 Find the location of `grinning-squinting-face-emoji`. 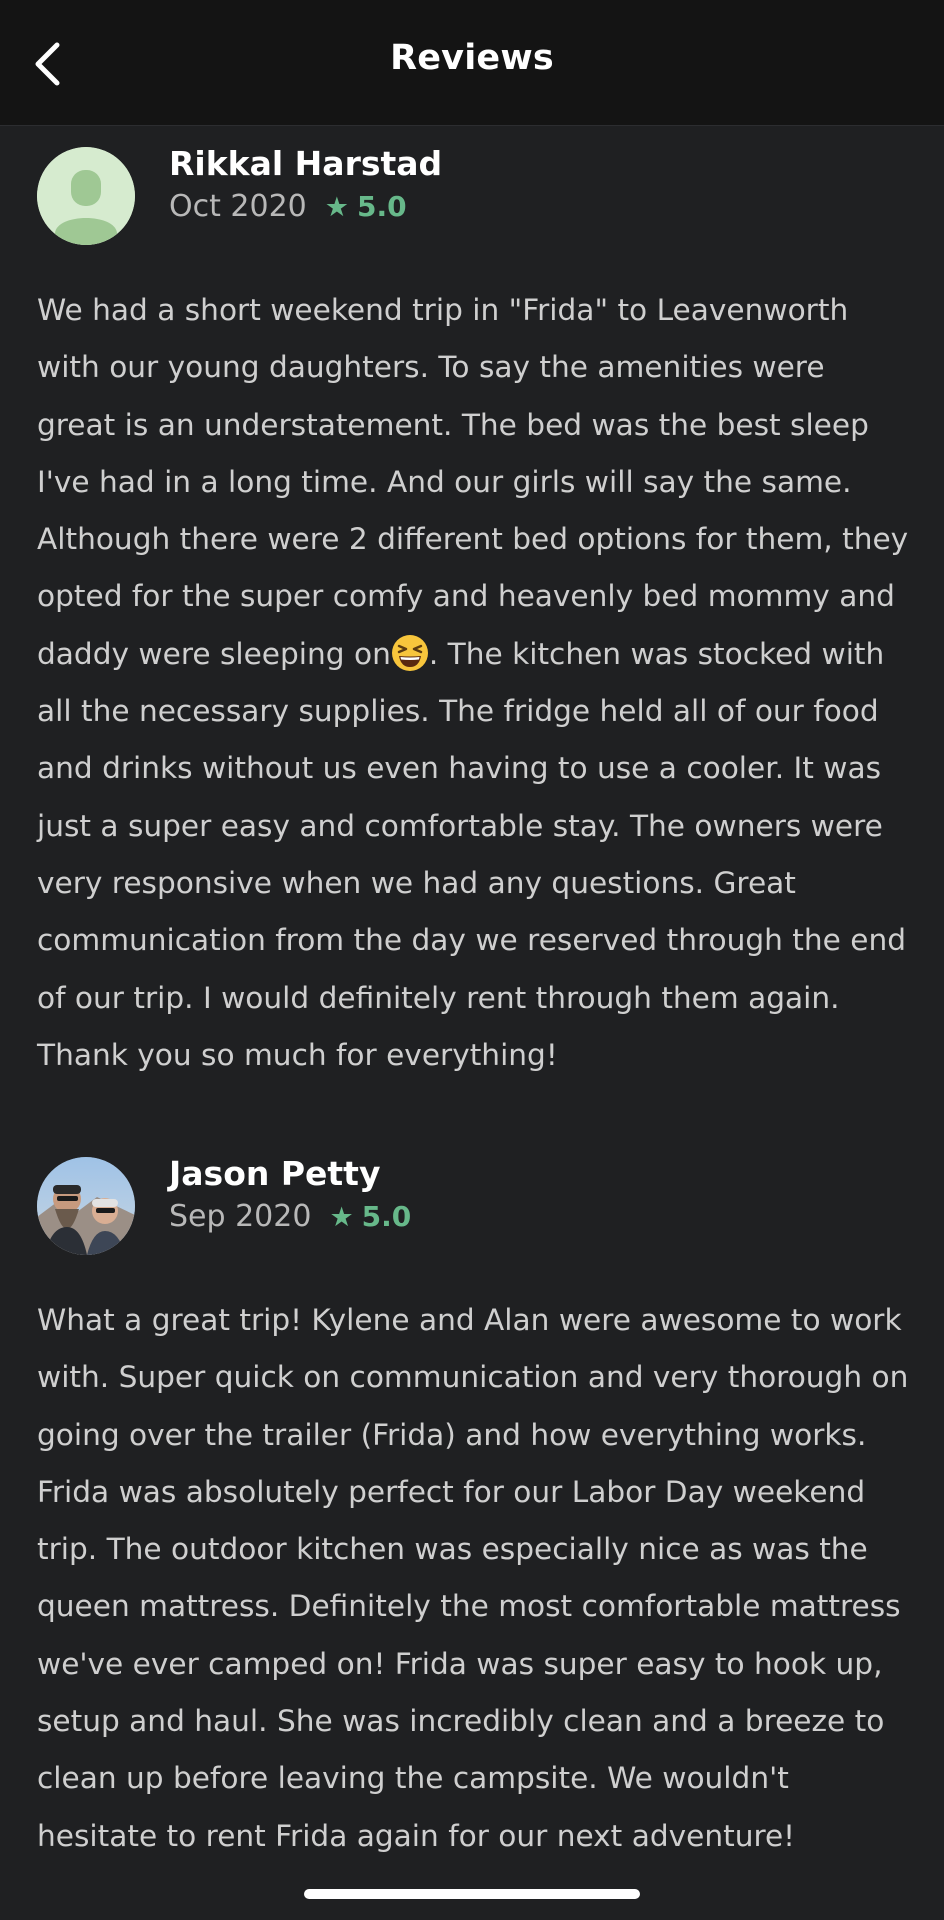

grinning-squinting-face-emoji is located at coordinates (409, 652).